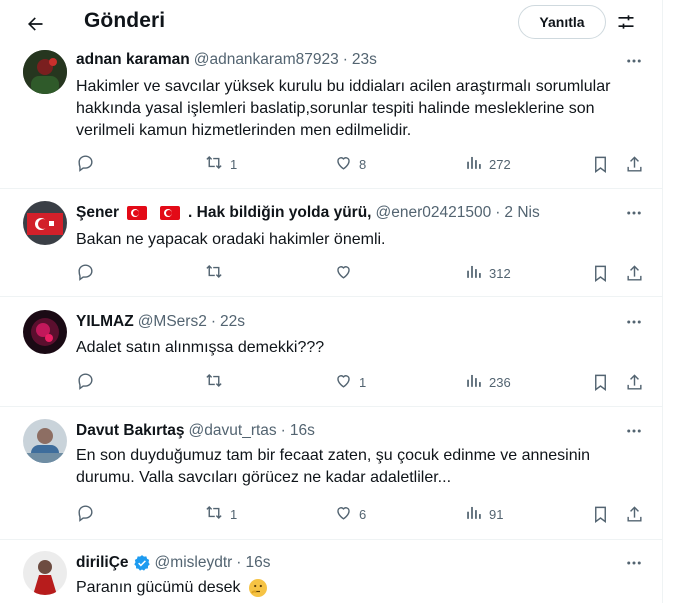  I want to click on reply-button: Yanıtla, so click(562, 22).